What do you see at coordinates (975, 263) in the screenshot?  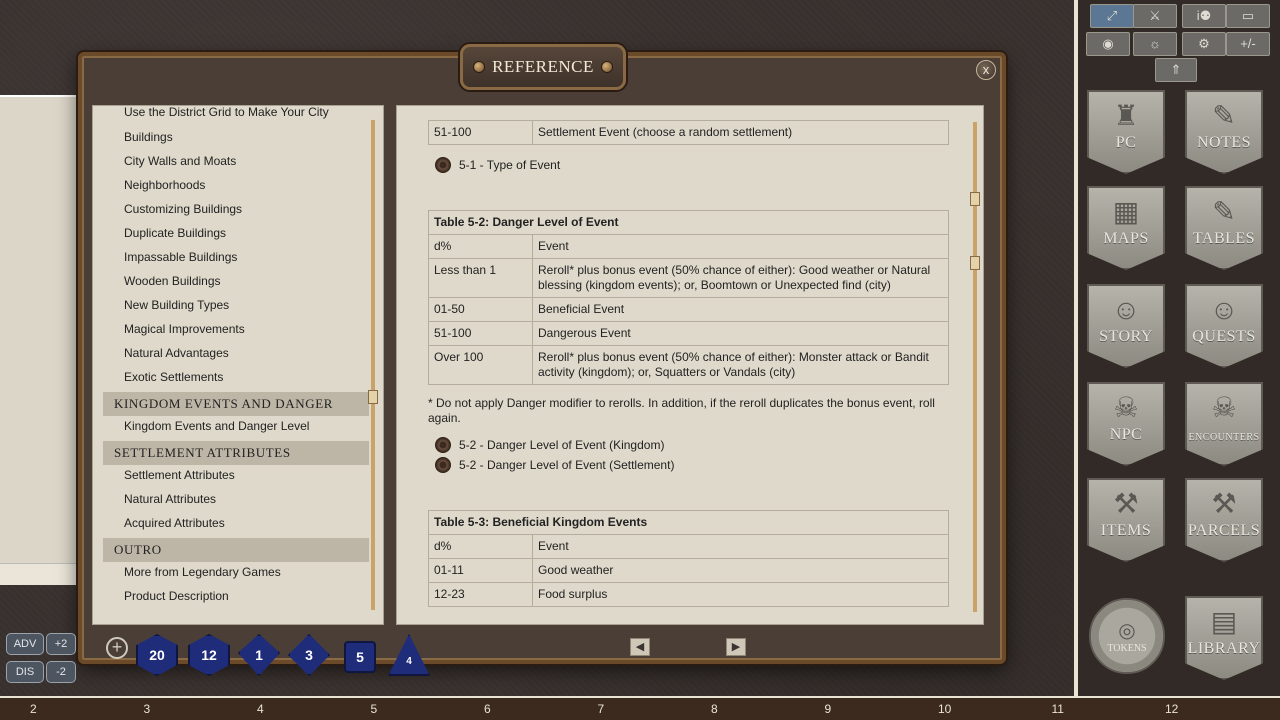 I see `content-scrollbar-marker` at bounding box center [975, 263].